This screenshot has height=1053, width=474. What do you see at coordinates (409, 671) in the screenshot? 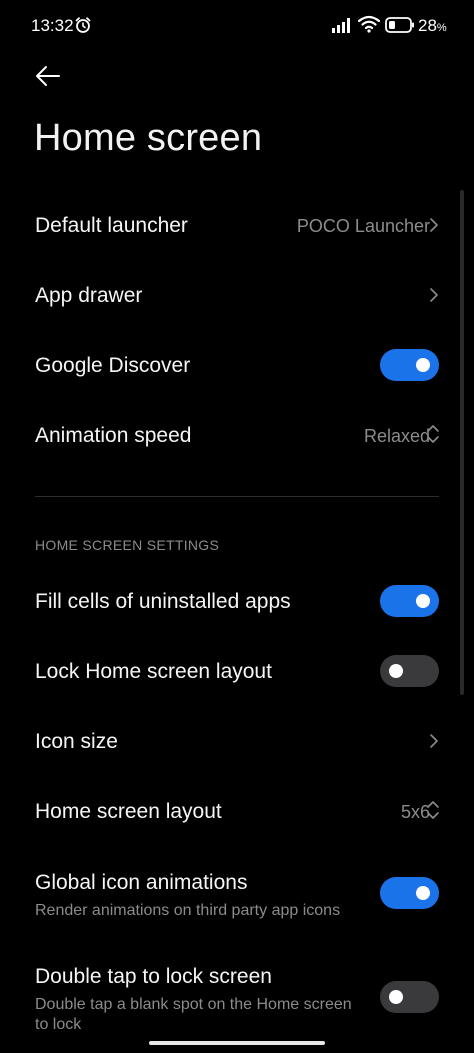
I see `lock-layout-toggle` at bounding box center [409, 671].